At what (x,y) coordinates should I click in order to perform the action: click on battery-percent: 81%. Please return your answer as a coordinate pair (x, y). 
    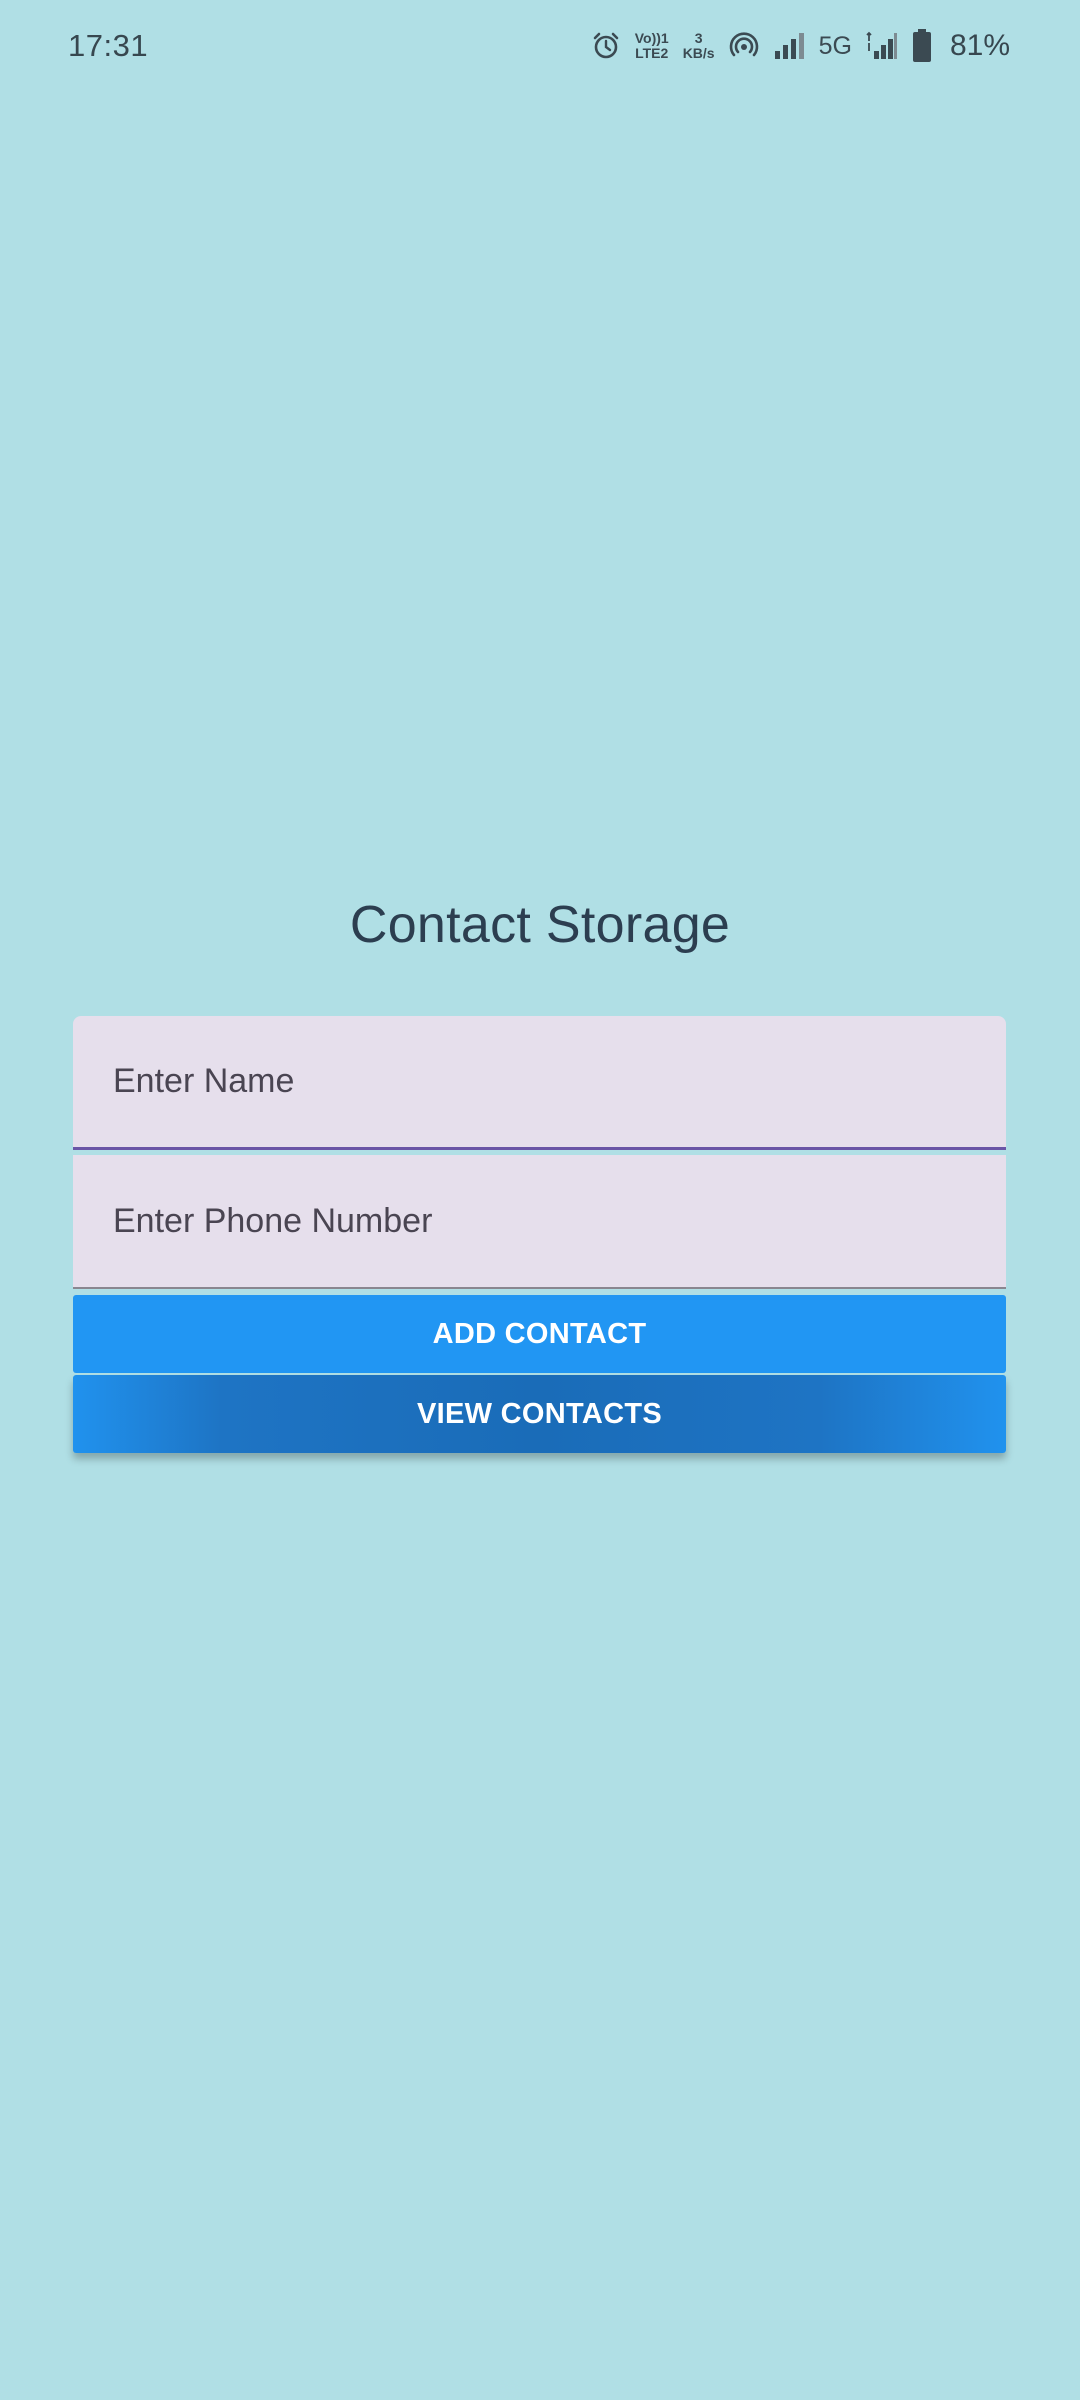
    Looking at the image, I should click on (979, 45).